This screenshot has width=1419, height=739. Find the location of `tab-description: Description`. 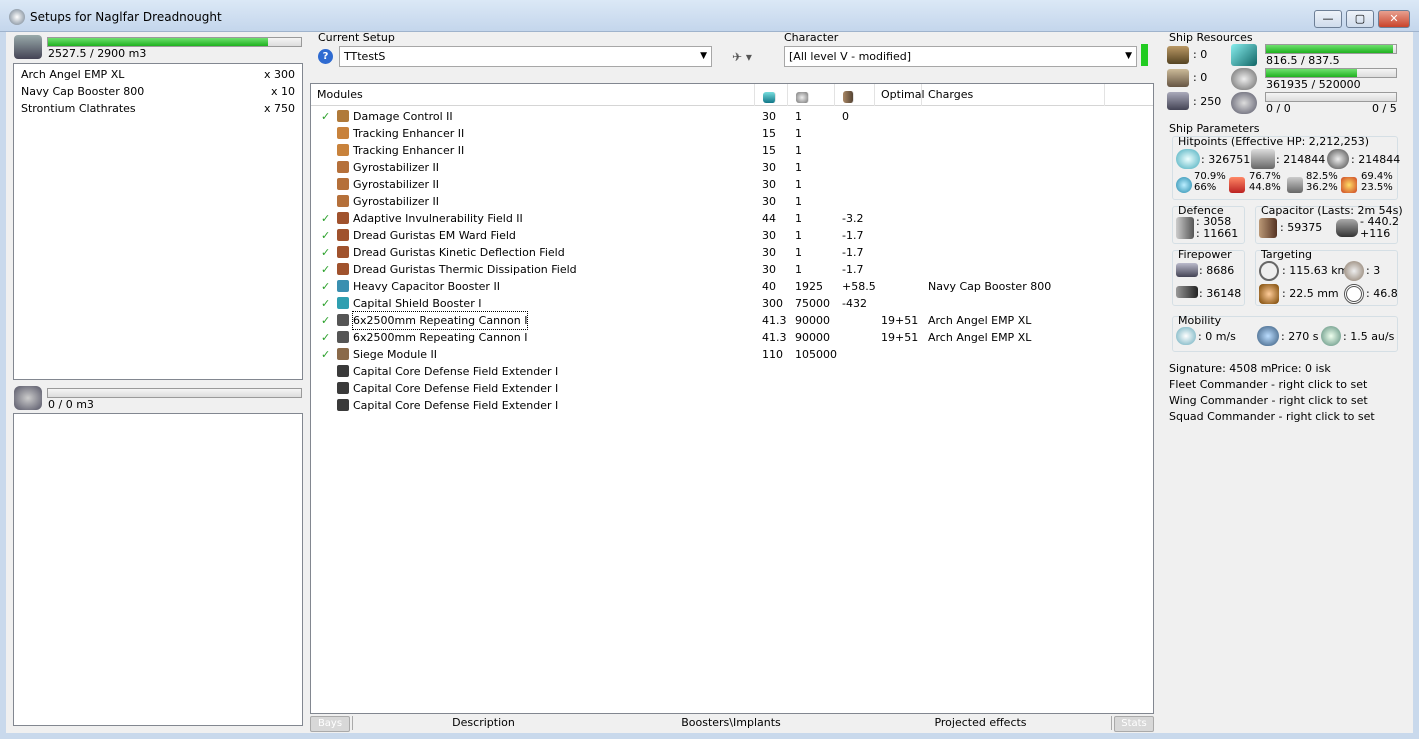

tab-description: Description is located at coordinates (483, 723).